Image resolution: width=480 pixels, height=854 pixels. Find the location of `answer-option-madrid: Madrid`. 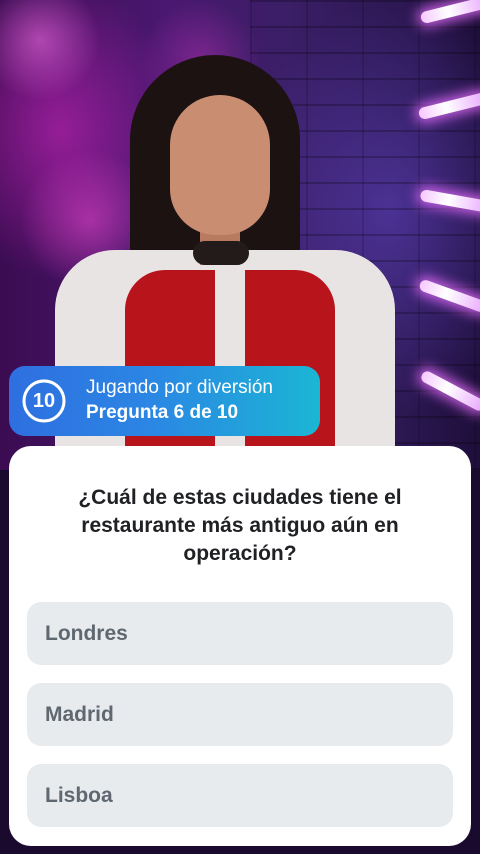

answer-option-madrid: Madrid is located at coordinates (240, 714).